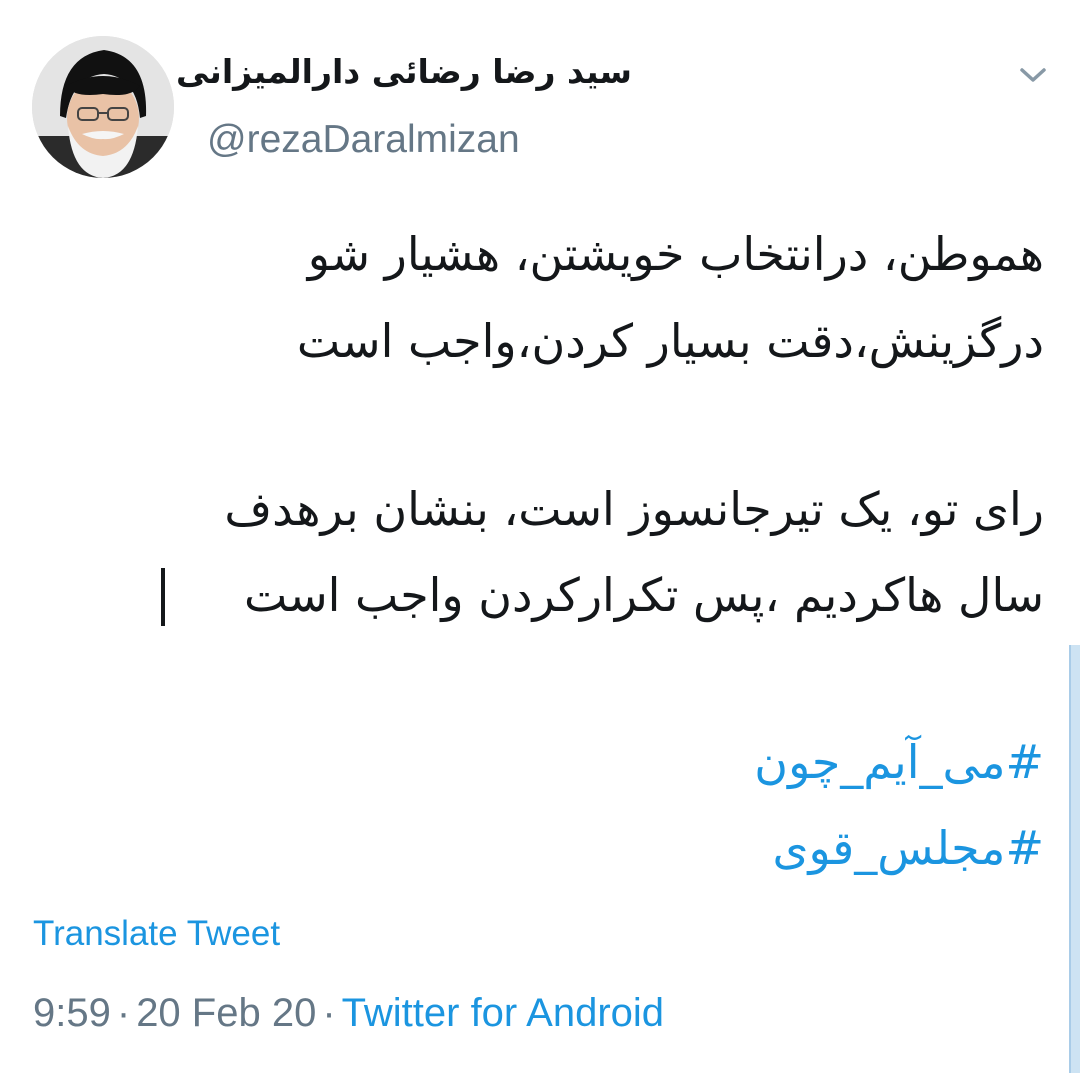 This screenshot has height=1073, width=1080. I want to click on tweet-date: 20 Feb 20, so click(226, 1013).